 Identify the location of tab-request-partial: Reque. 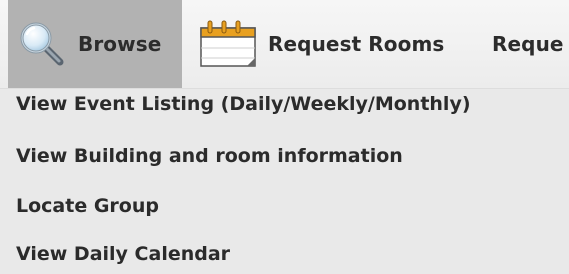
(530, 44).